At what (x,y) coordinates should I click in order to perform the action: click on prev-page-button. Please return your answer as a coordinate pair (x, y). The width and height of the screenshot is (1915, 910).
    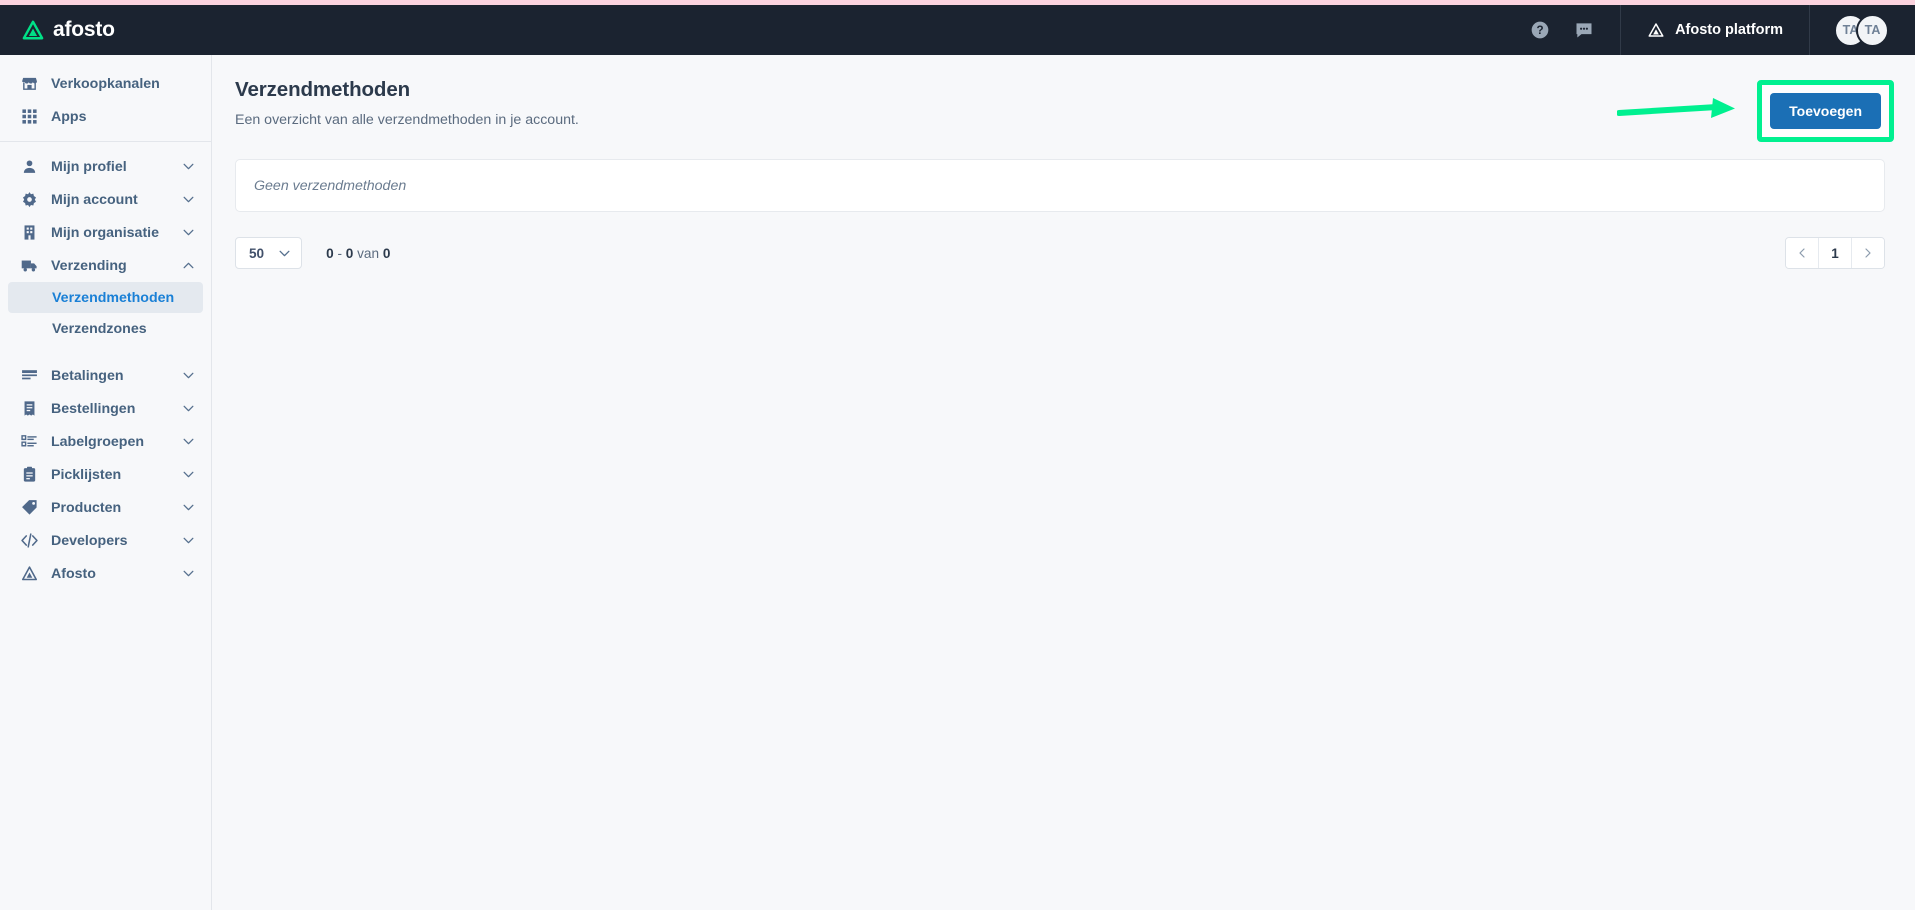
    Looking at the image, I should click on (1802, 253).